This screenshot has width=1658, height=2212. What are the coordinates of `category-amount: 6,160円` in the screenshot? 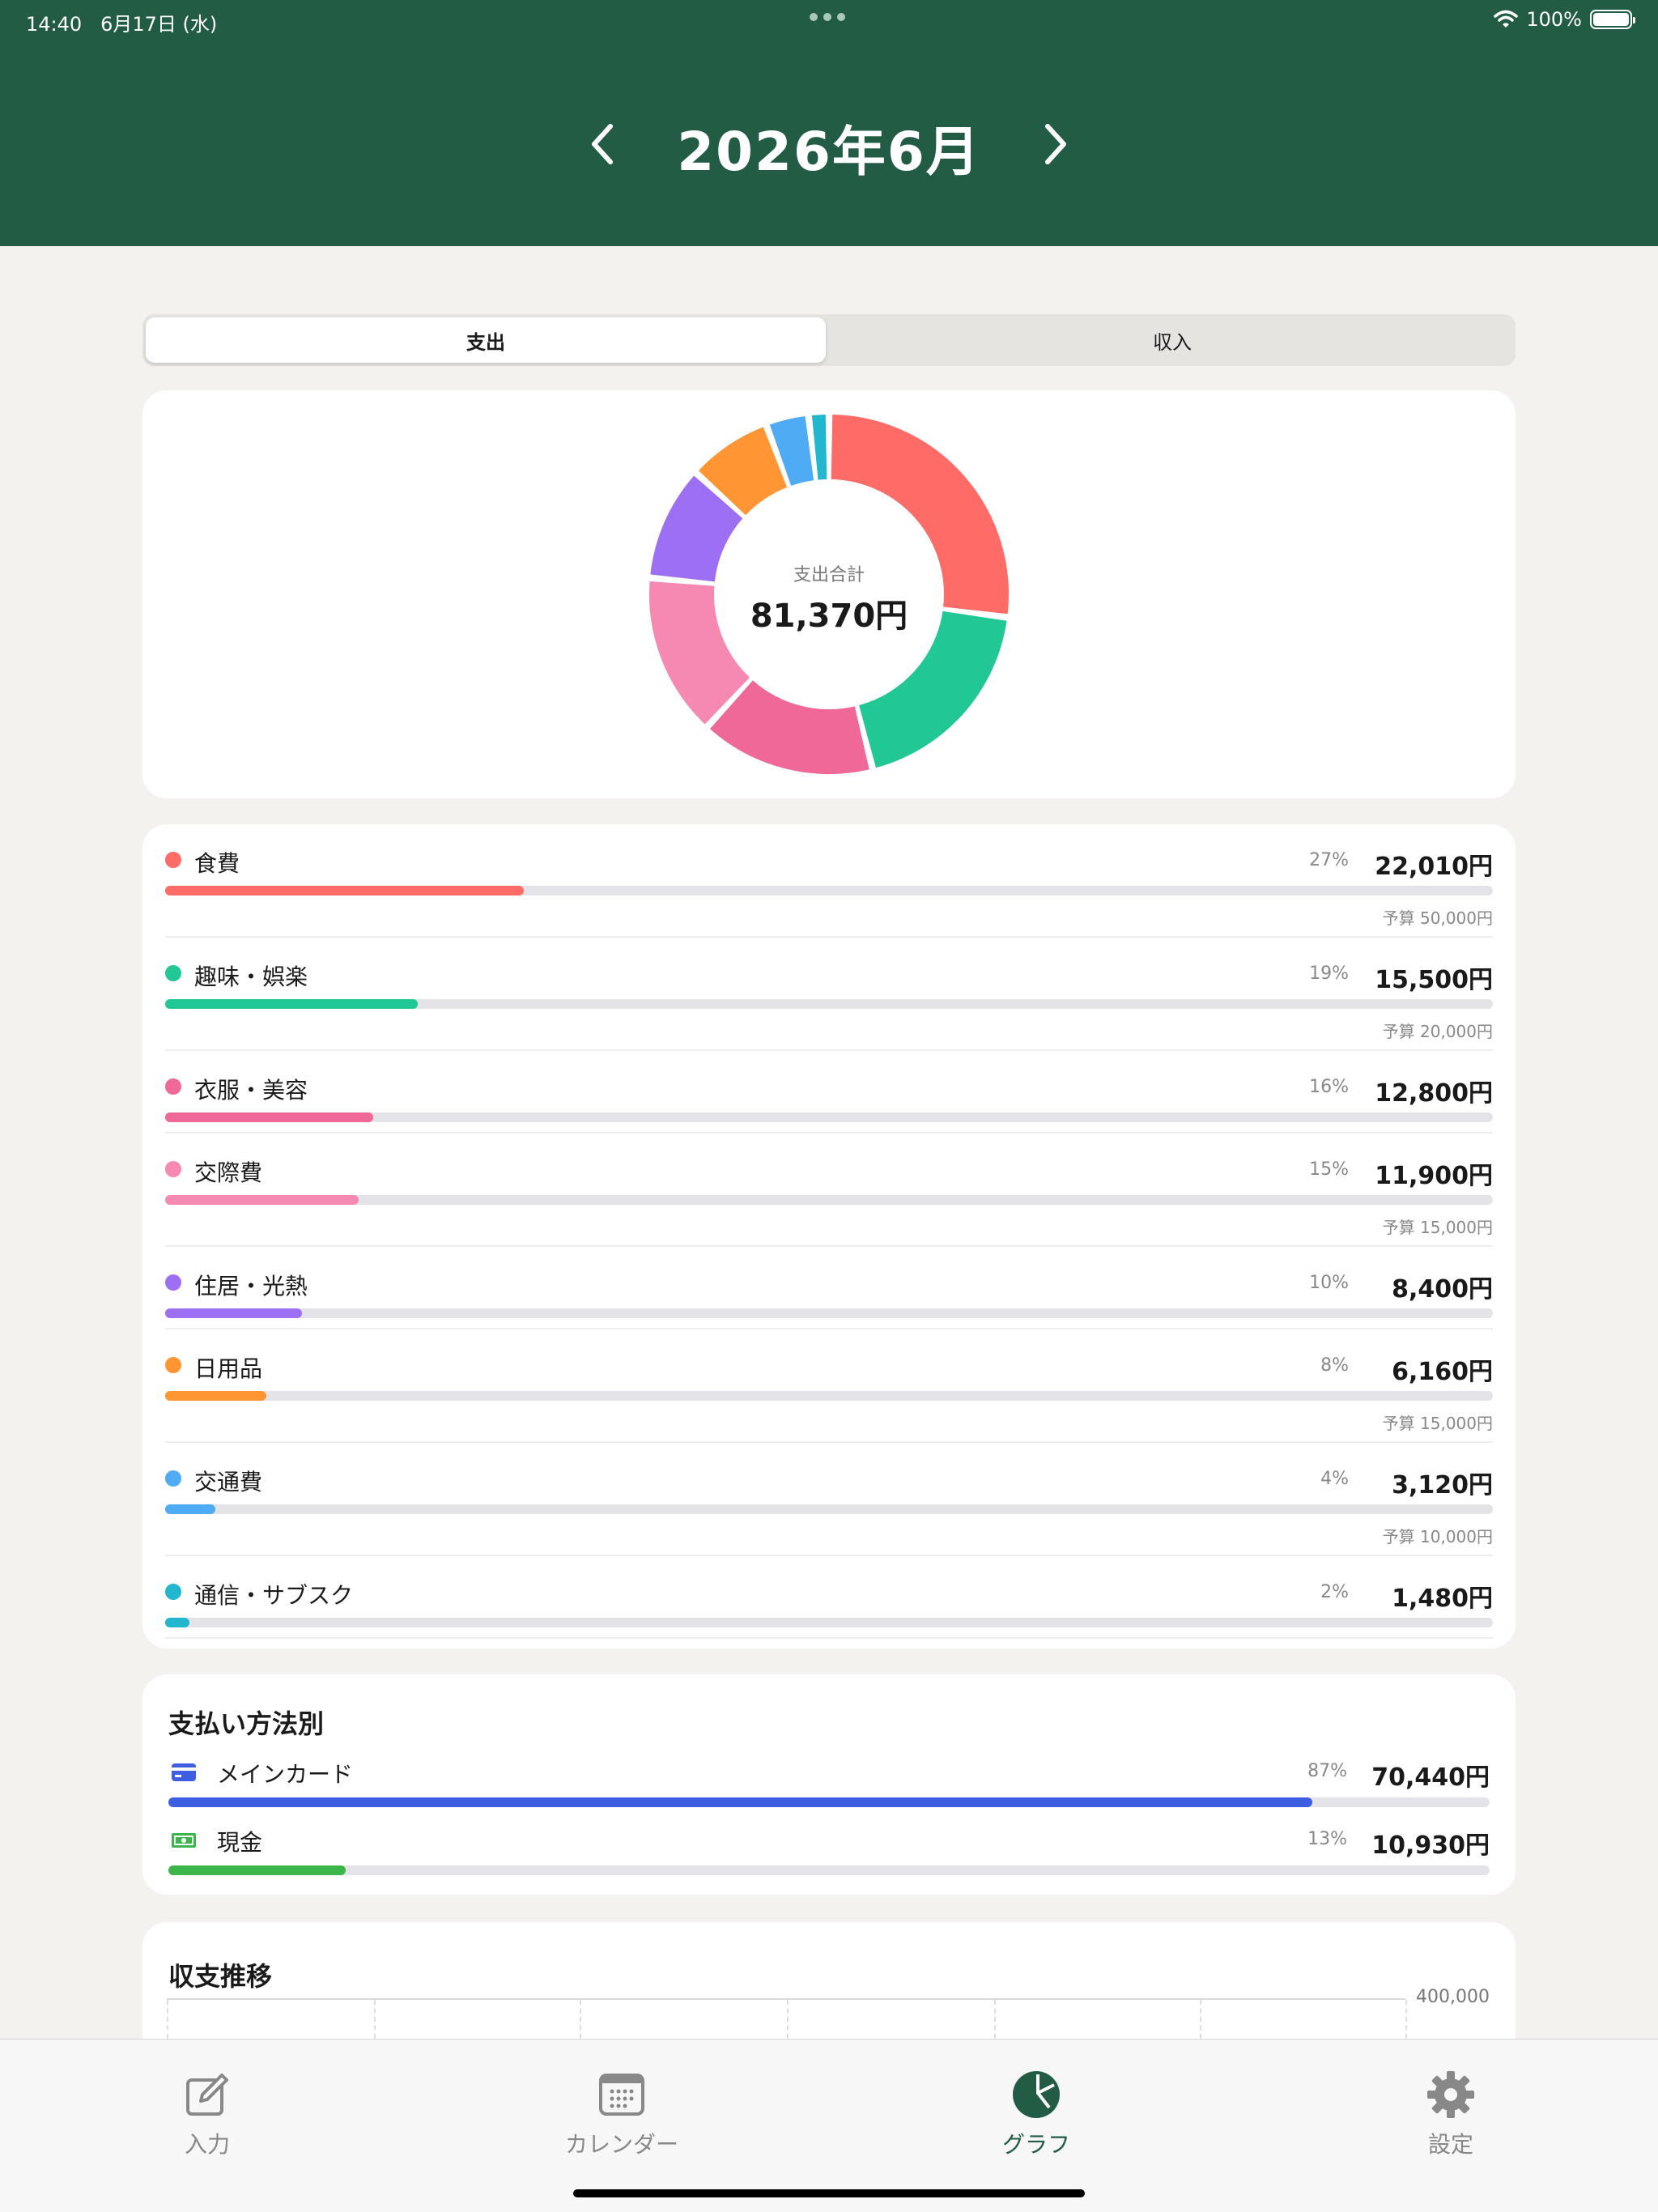 It's located at (1442, 1372).